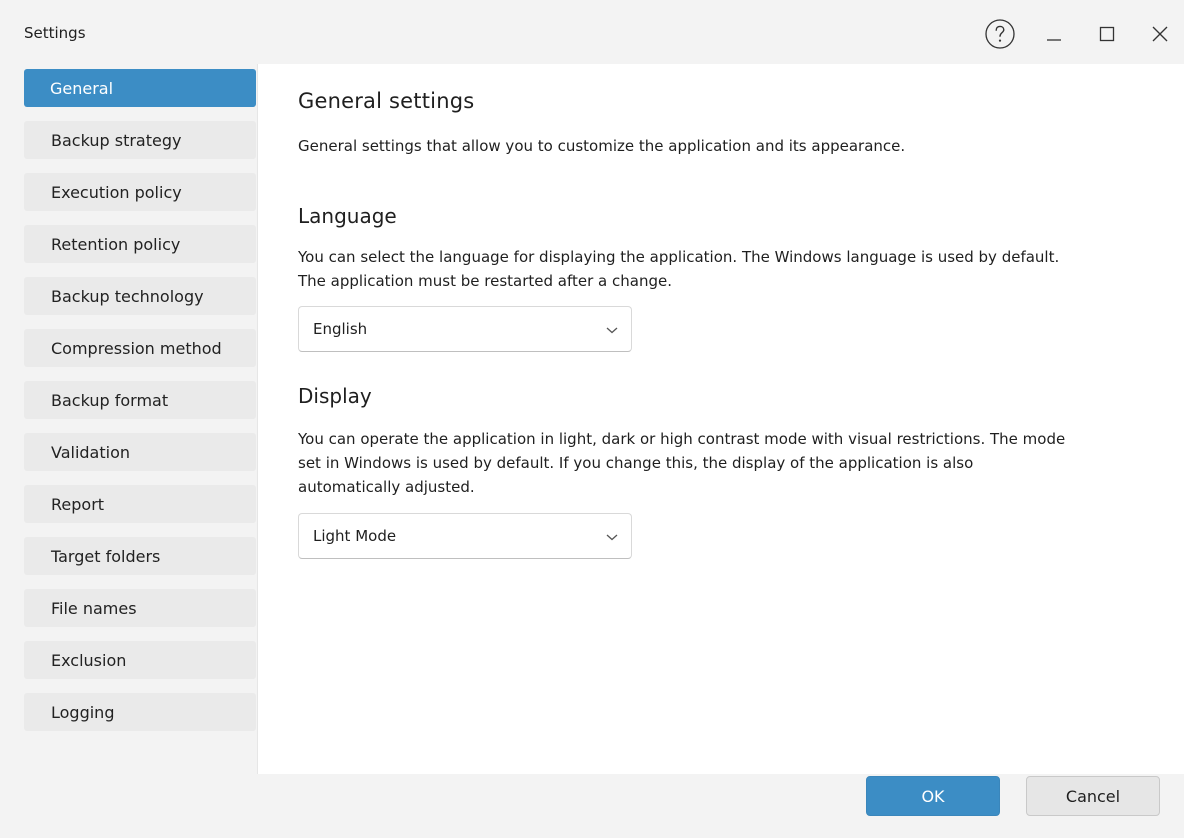  I want to click on sidebar-item-file-names: File names, so click(140, 608).